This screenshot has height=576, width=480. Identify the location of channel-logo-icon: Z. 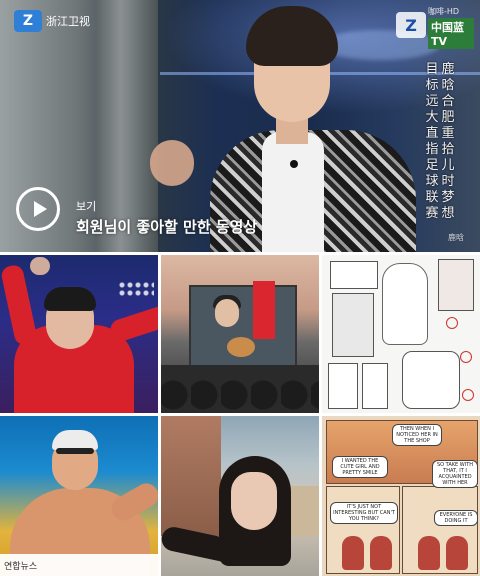
(28, 21).